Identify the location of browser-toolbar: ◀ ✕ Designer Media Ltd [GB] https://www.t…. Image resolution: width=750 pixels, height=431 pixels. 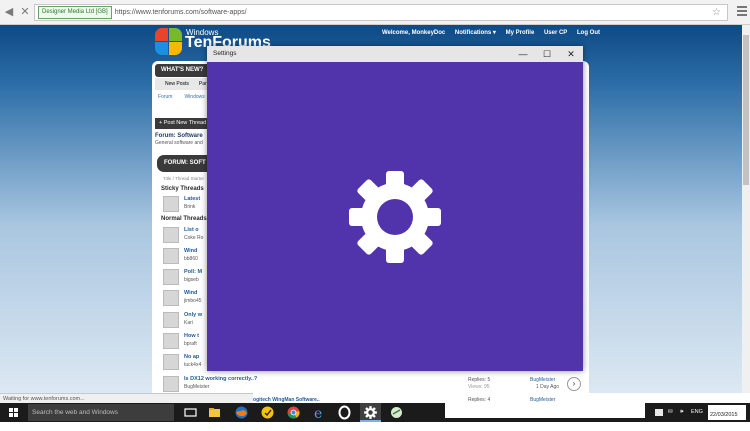
(375, 12).